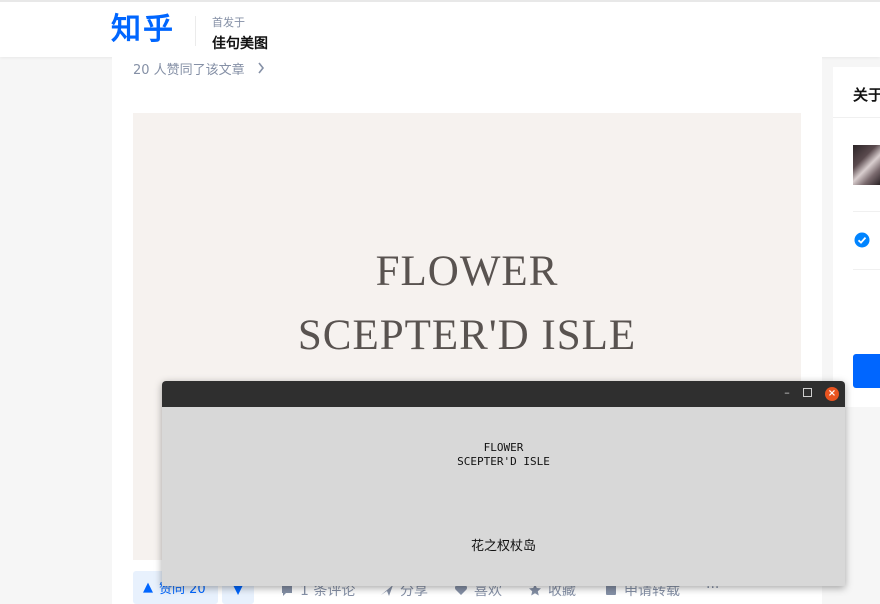 Image resolution: width=880 pixels, height=604 pixels. Describe the element at coordinates (240, 43) in the screenshot. I see `column-name-link: 佳句美图` at that location.